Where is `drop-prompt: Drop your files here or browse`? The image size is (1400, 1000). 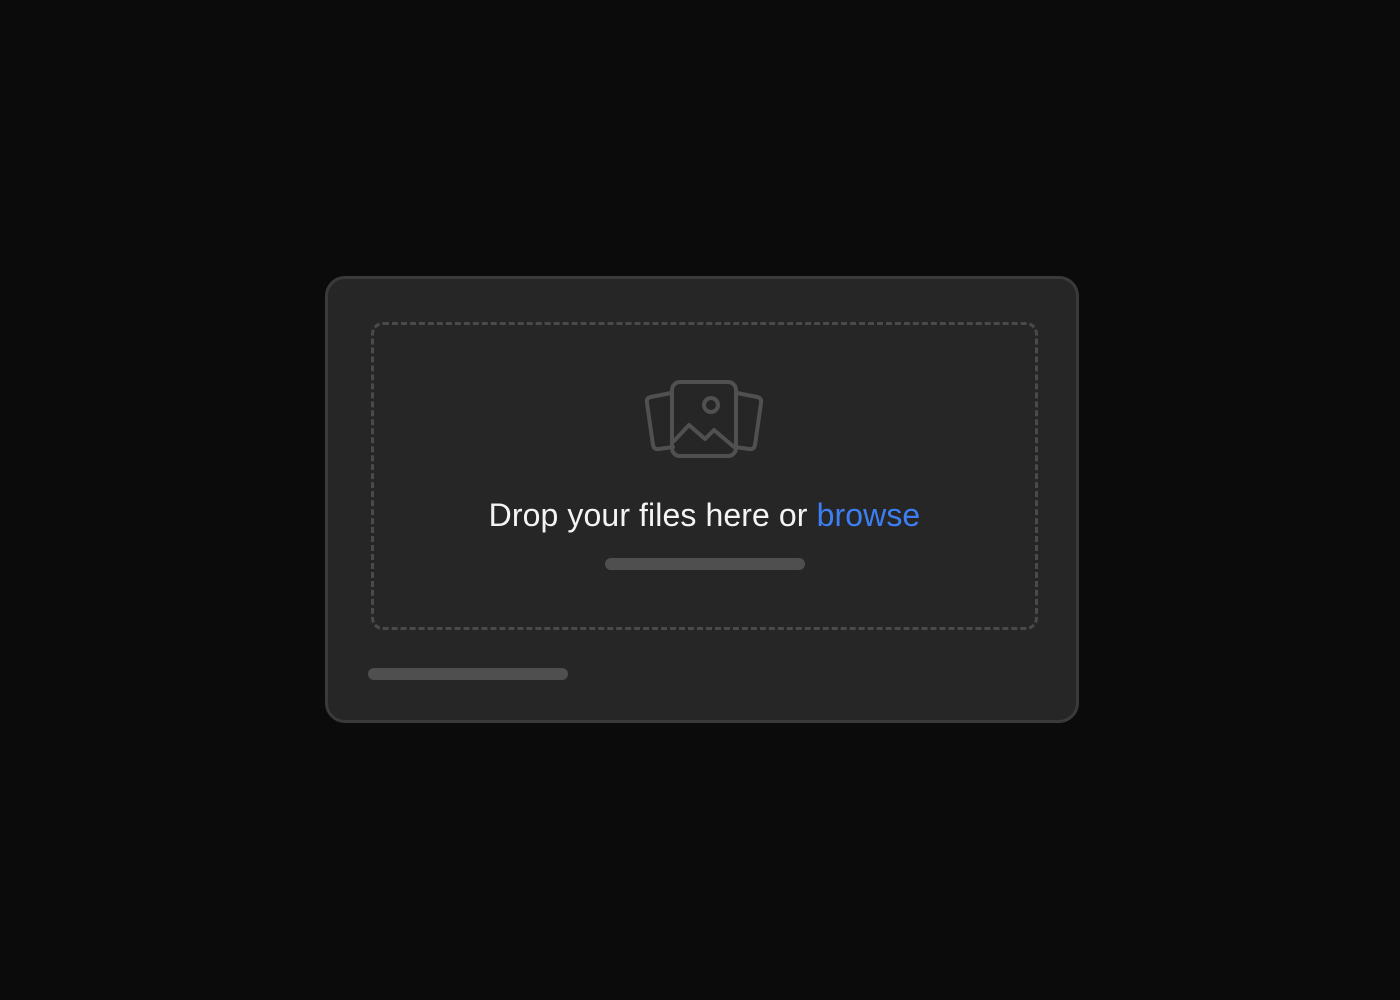
drop-prompt: Drop your files here or browse is located at coordinates (704, 515).